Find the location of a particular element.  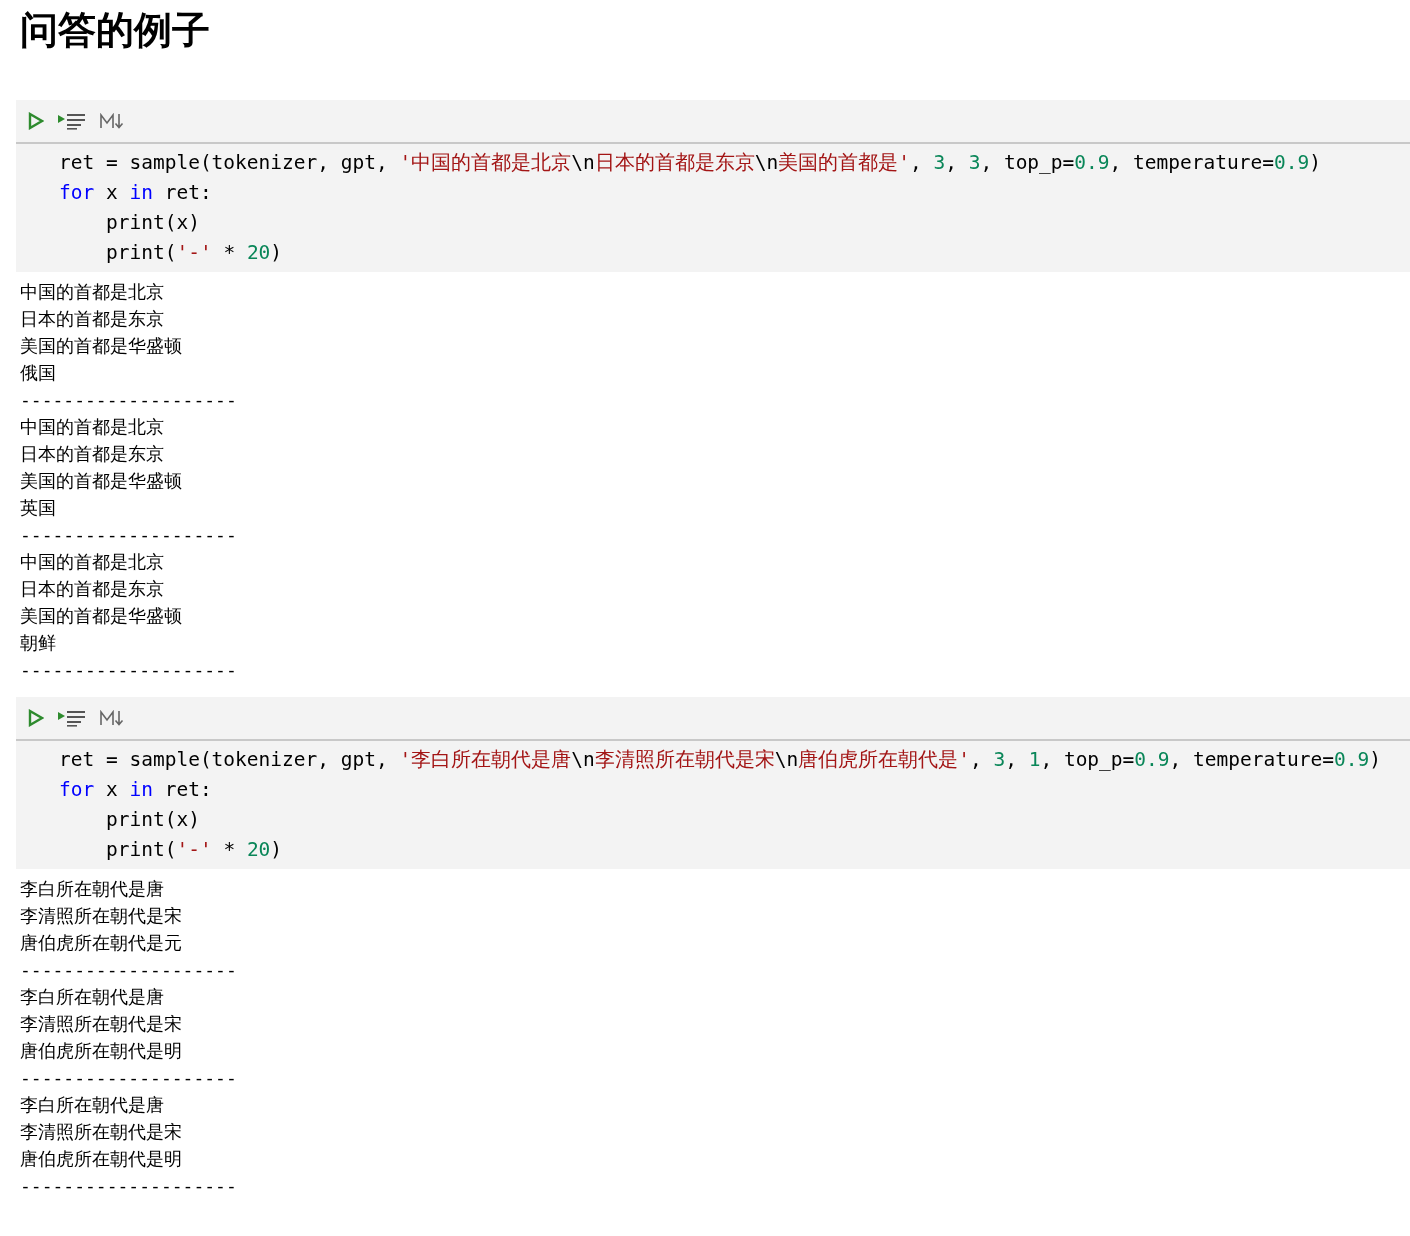

output-line: 英国 is located at coordinates (38, 508).